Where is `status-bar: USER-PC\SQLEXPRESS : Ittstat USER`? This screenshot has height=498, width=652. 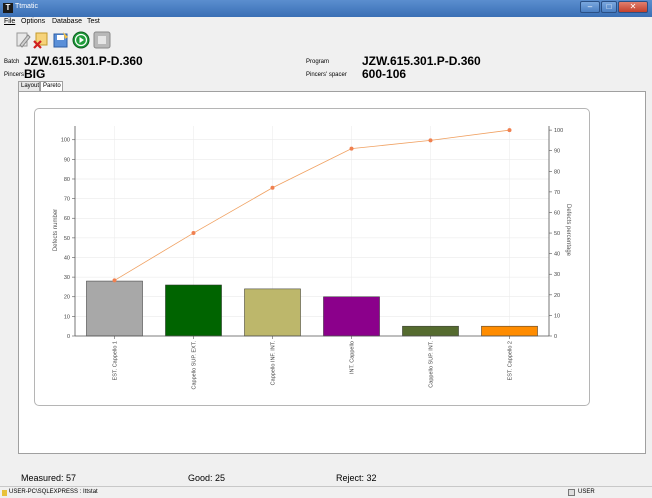
status-bar: USER-PC\SQLEXPRESS : Ittstat USER is located at coordinates (326, 492).